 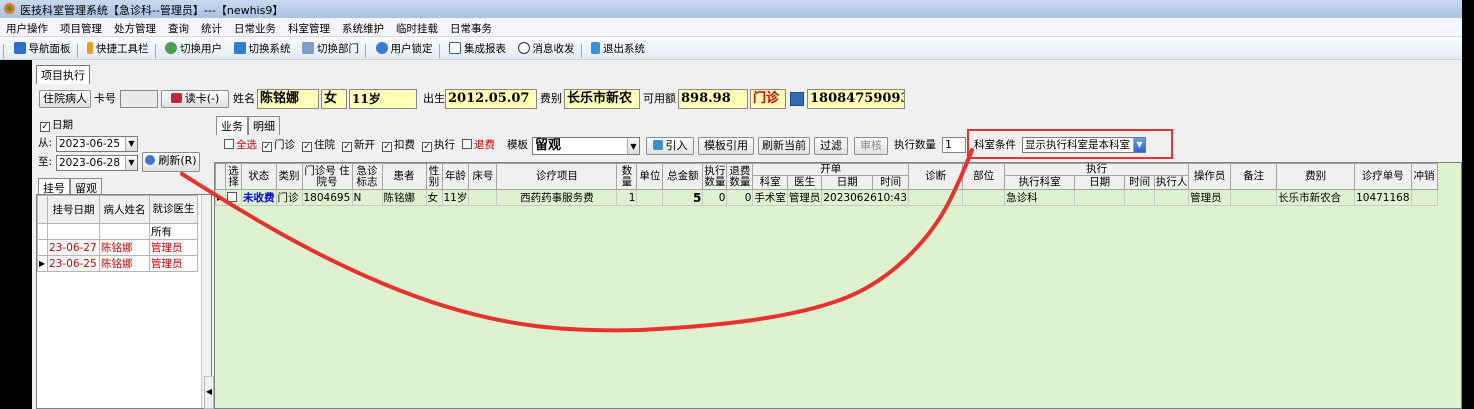 I want to click on cell-visit-no: 1804695, so click(x=327, y=197).